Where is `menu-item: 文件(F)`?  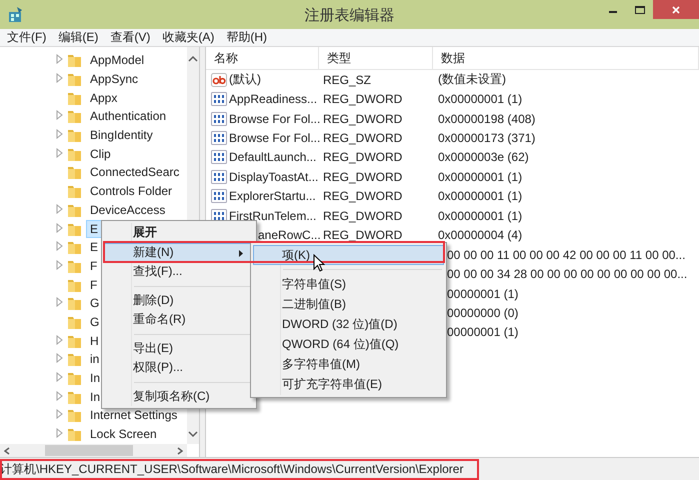
menu-item: 文件(F) is located at coordinates (26, 37).